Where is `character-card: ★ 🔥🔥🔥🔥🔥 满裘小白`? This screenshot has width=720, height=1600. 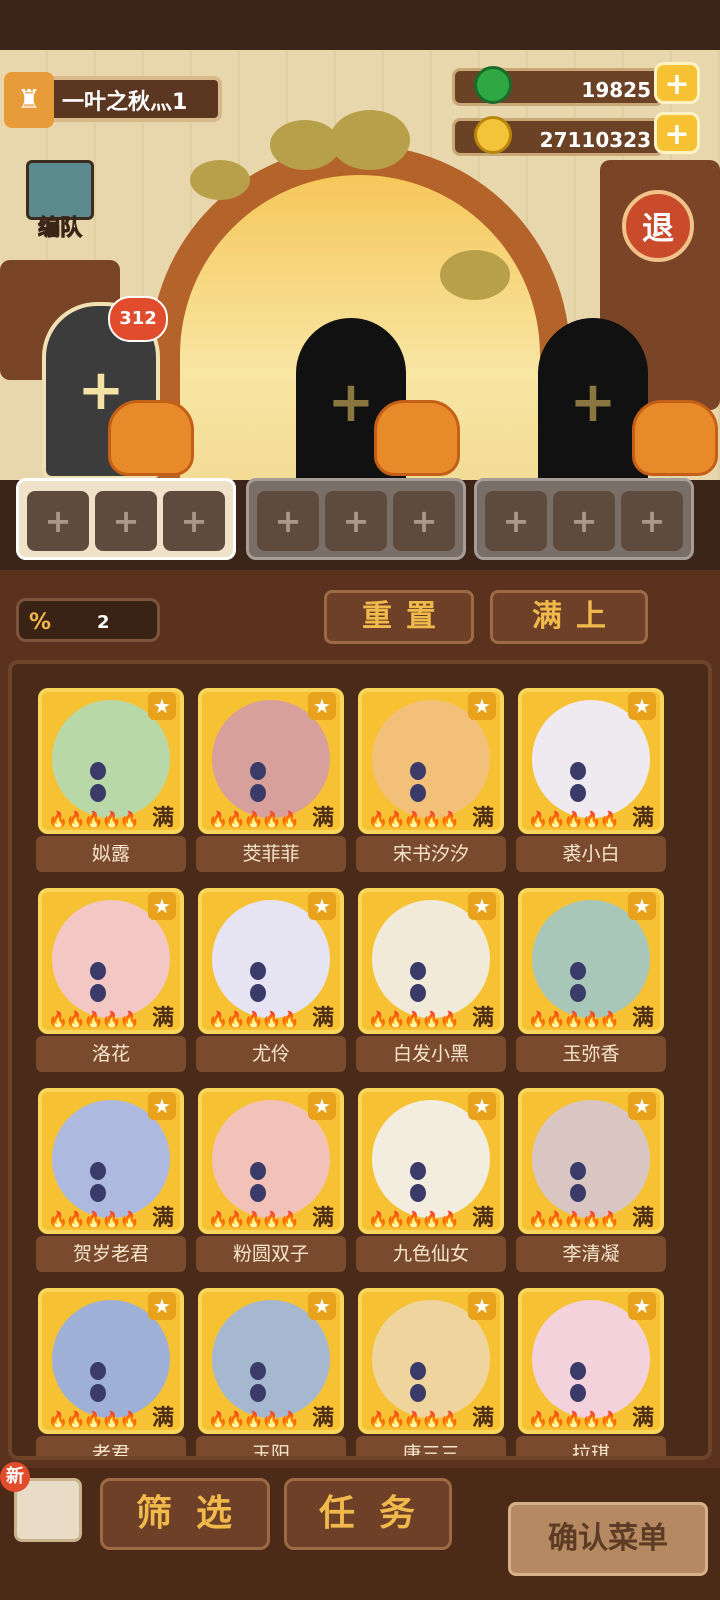 character-card: ★ 🔥🔥🔥🔥🔥 满裘小白 is located at coordinates (591, 782).